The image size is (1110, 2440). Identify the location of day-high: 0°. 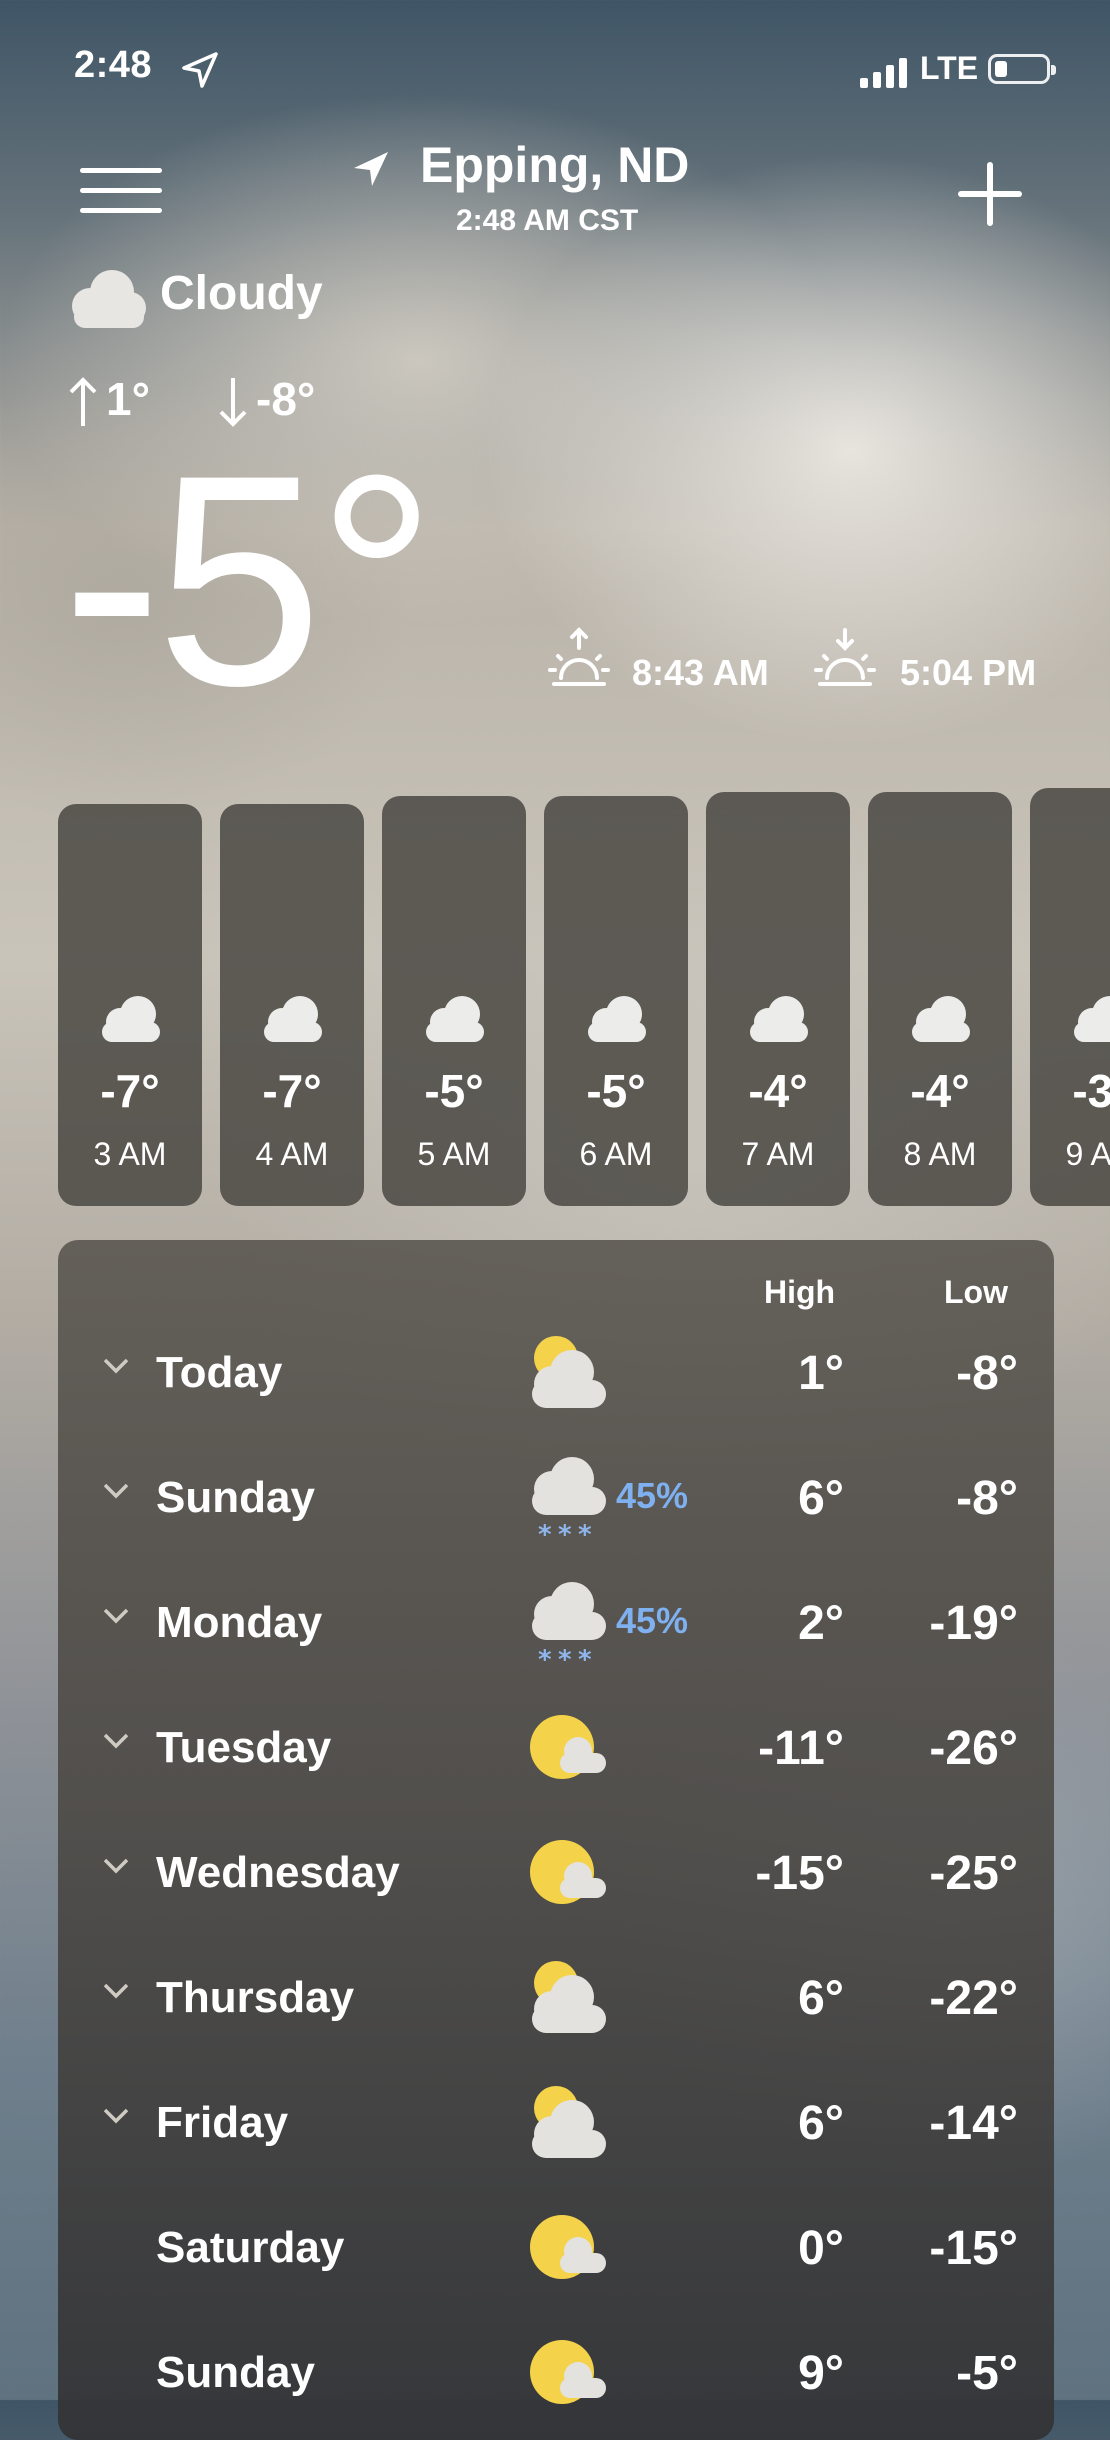
(821, 2248).